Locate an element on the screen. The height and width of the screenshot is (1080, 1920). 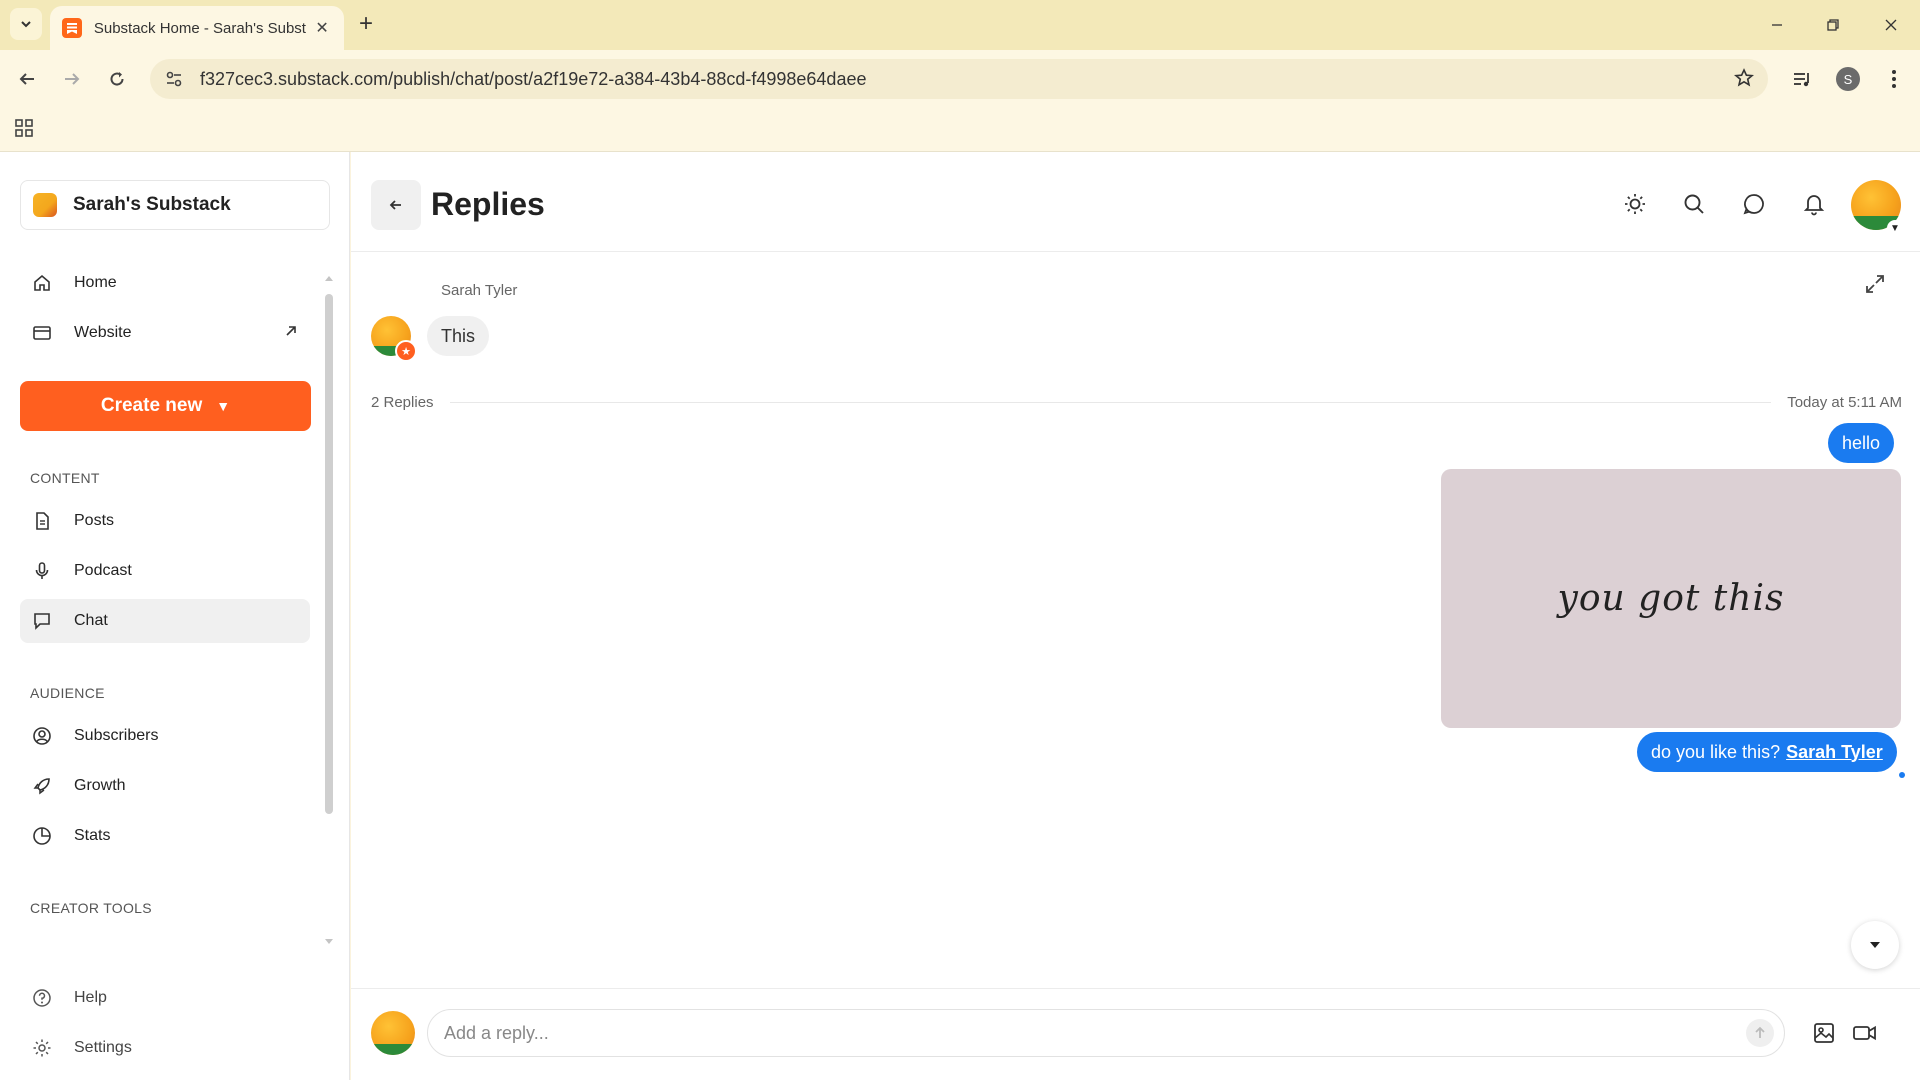
sidebar-item-label: Growth is located at coordinates (100, 785).